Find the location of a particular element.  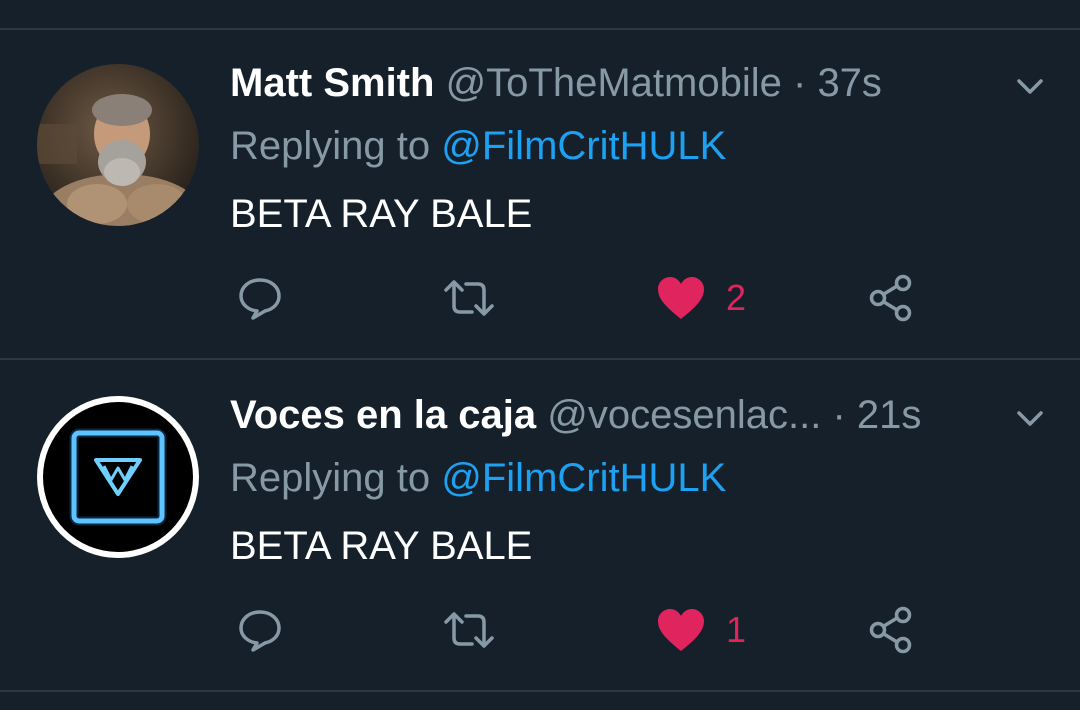

tweet-header: Voces en la caja @vocesenlac... · 21s is located at coordinates (575, 415).